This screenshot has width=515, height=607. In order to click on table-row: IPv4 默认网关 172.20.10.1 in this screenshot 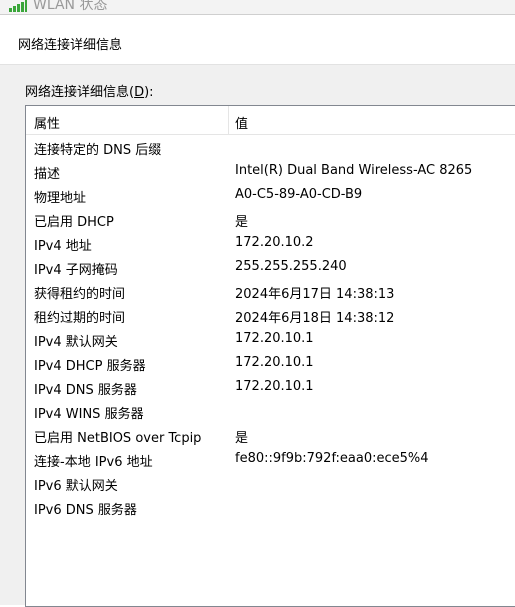, I will do `click(270, 339)`.